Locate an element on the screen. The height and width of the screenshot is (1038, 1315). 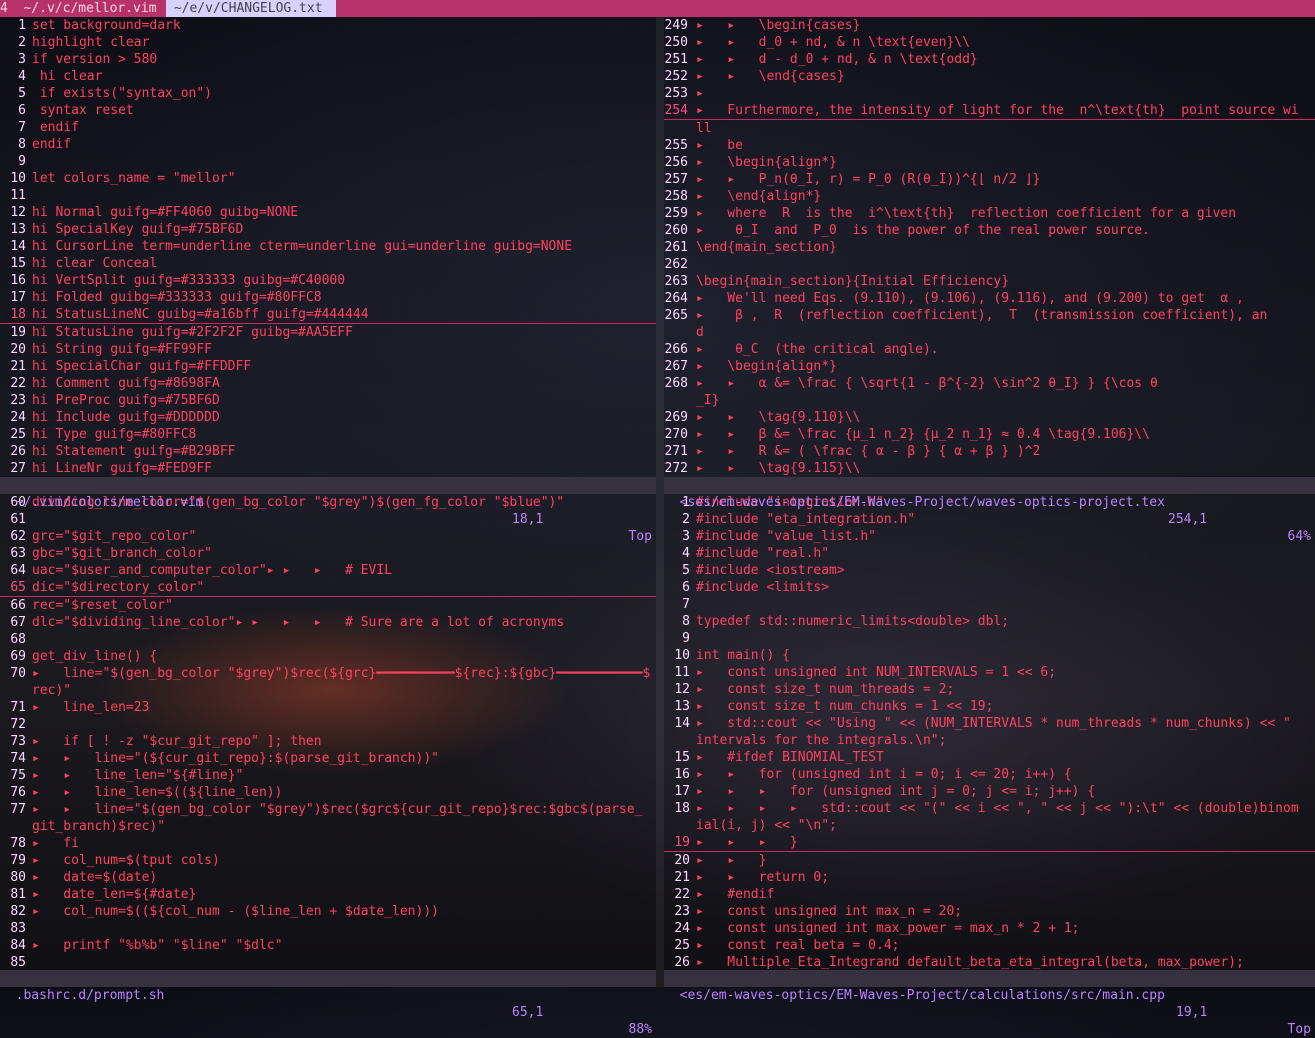
code-line: 66 rec="$reset_color" is located at coordinates (328, 605).